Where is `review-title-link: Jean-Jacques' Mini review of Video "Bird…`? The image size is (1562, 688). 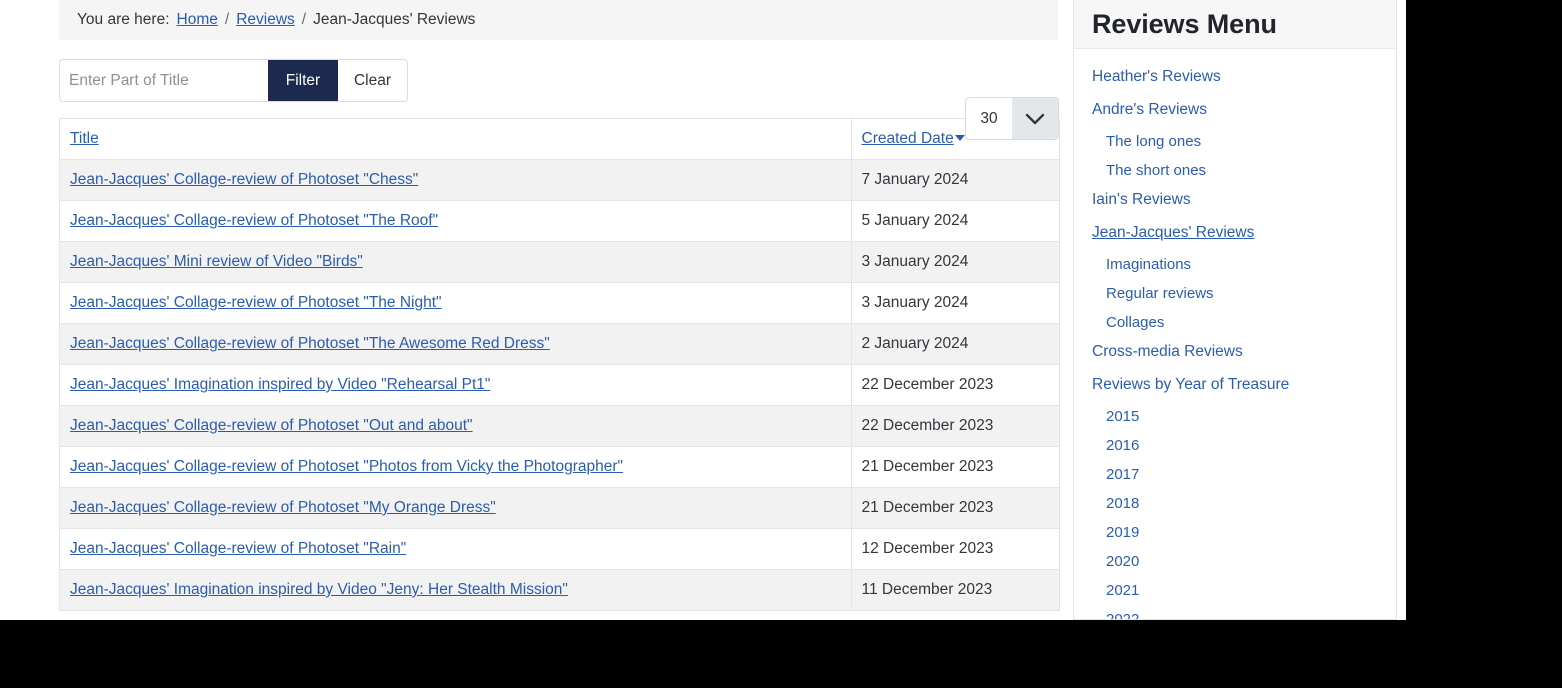
review-title-link: Jean-Jacques' Mini review of Video "Bird… is located at coordinates (216, 261).